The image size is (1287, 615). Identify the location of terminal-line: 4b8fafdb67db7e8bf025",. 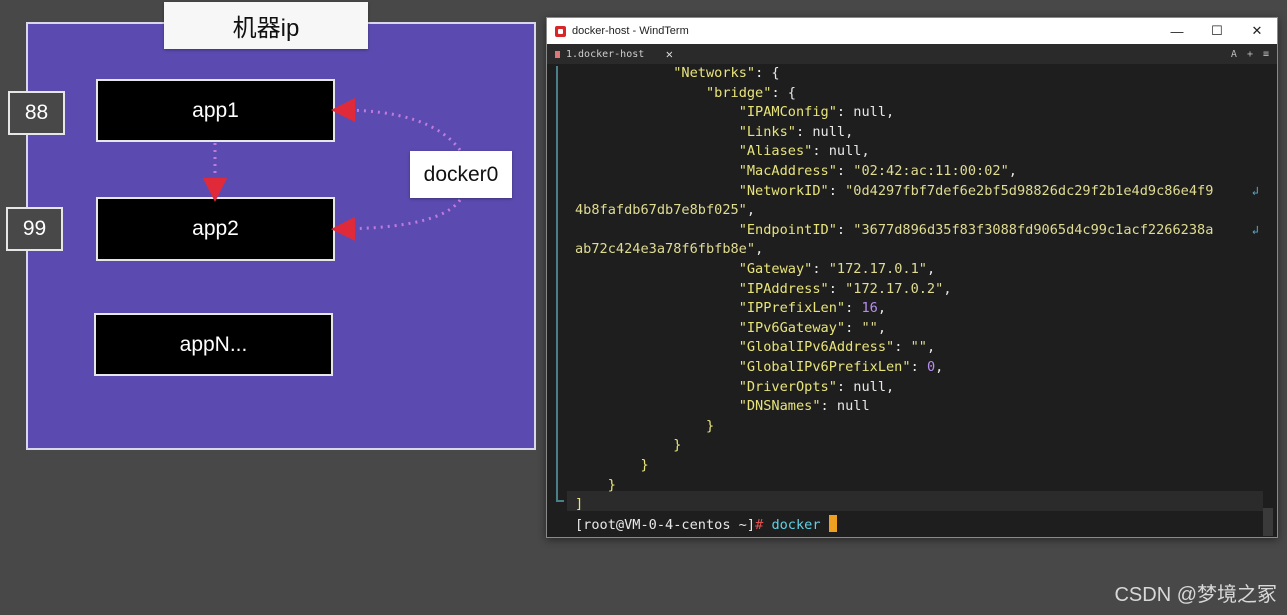
(665, 210).